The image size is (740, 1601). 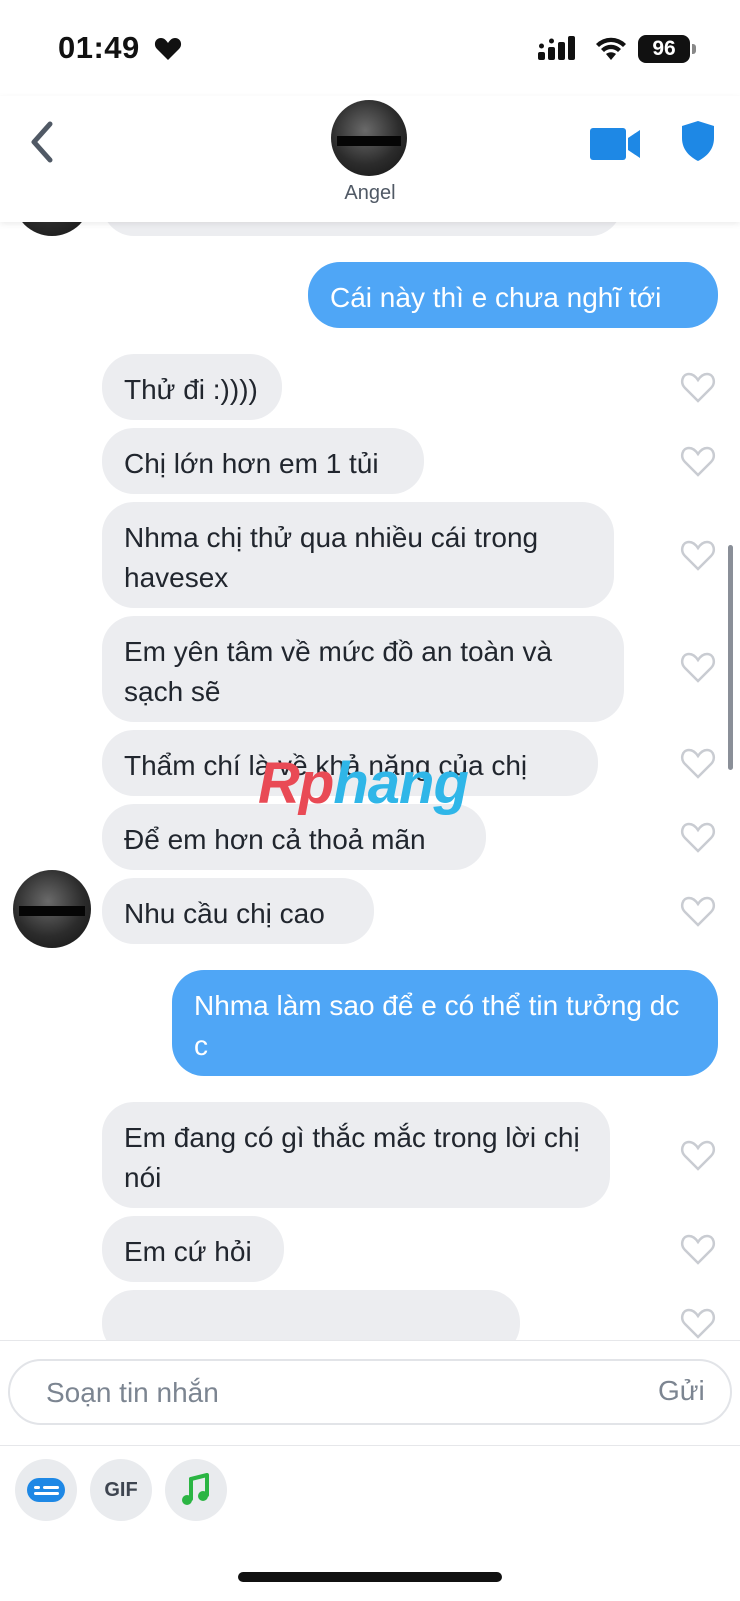 What do you see at coordinates (445, 1023) in the screenshot?
I see `message-bubble-outgoing: Nhma làm sao để e có thể tin tưởng dc c` at bounding box center [445, 1023].